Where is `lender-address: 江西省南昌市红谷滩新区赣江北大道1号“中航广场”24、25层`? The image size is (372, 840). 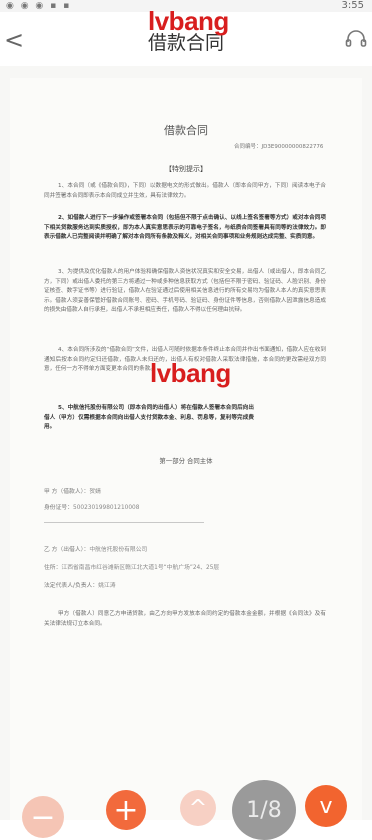 lender-address: 江西省南昌市红谷滩新区赣江北大道1号“中航广场”24、25层 is located at coordinates (140, 568).